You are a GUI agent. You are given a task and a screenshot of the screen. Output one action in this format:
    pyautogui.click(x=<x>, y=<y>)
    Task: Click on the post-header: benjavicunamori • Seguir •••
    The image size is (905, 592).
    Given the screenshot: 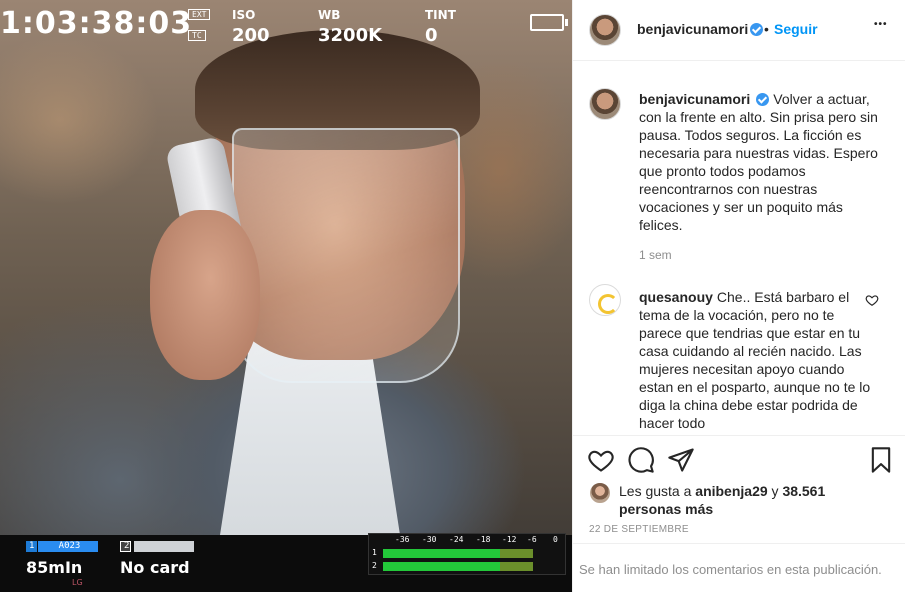 What is the action you would take?
    pyautogui.click(x=739, y=30)
    